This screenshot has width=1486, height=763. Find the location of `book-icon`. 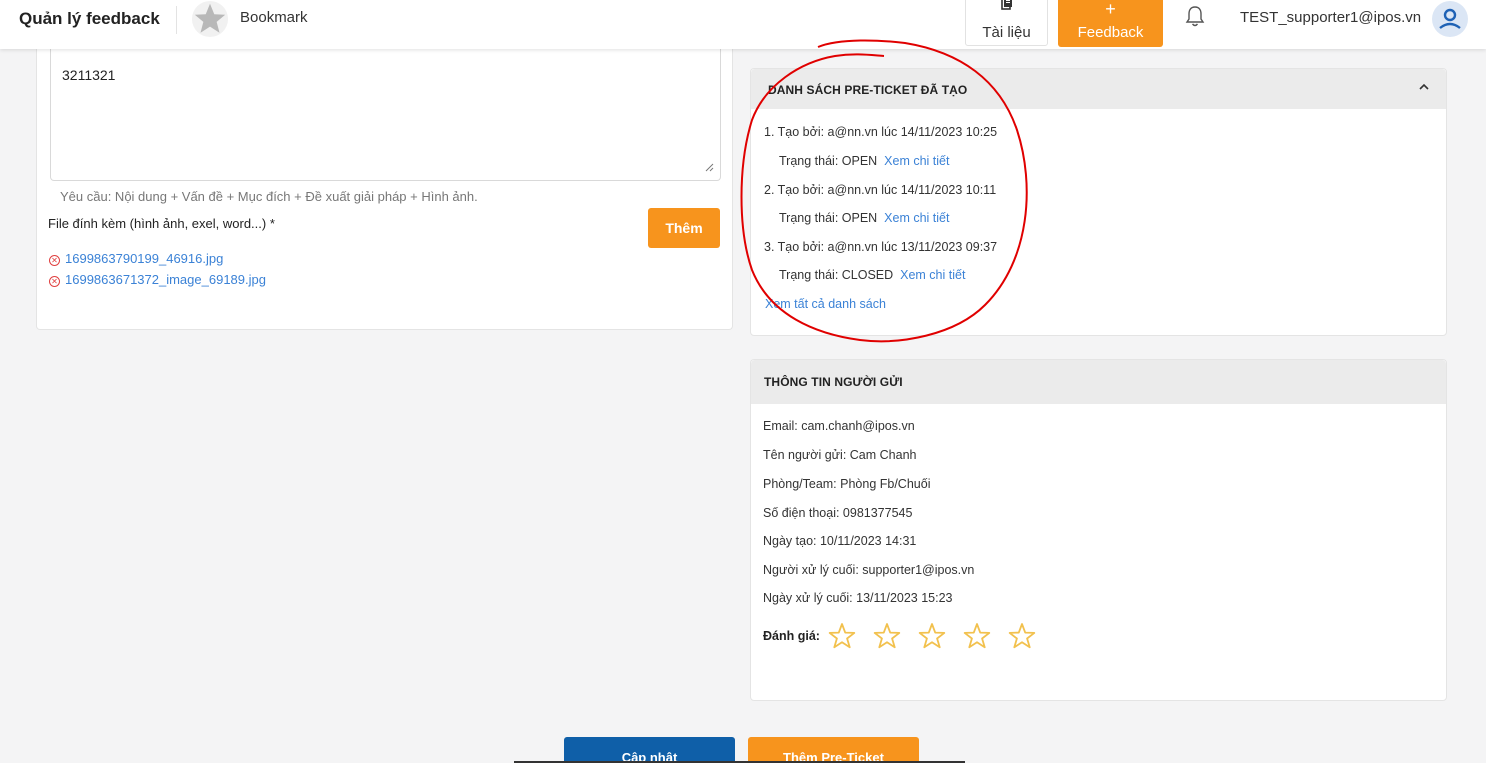

book-icon is located at coordinates (1006, 5).